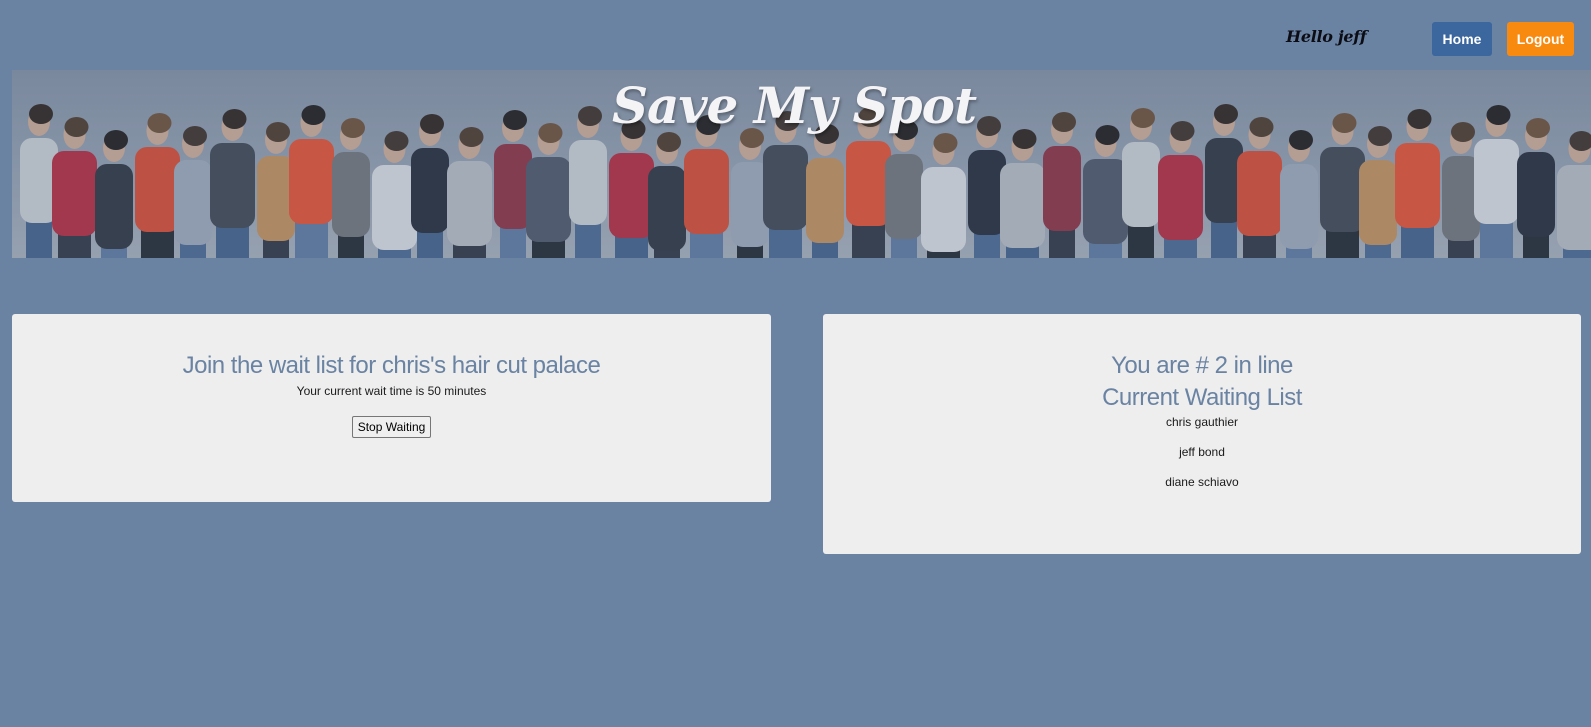 Image resolution: width=1591 pixels, height=727 pixels. I want to click on list-item: chris gauthier, so click(1202, 422).